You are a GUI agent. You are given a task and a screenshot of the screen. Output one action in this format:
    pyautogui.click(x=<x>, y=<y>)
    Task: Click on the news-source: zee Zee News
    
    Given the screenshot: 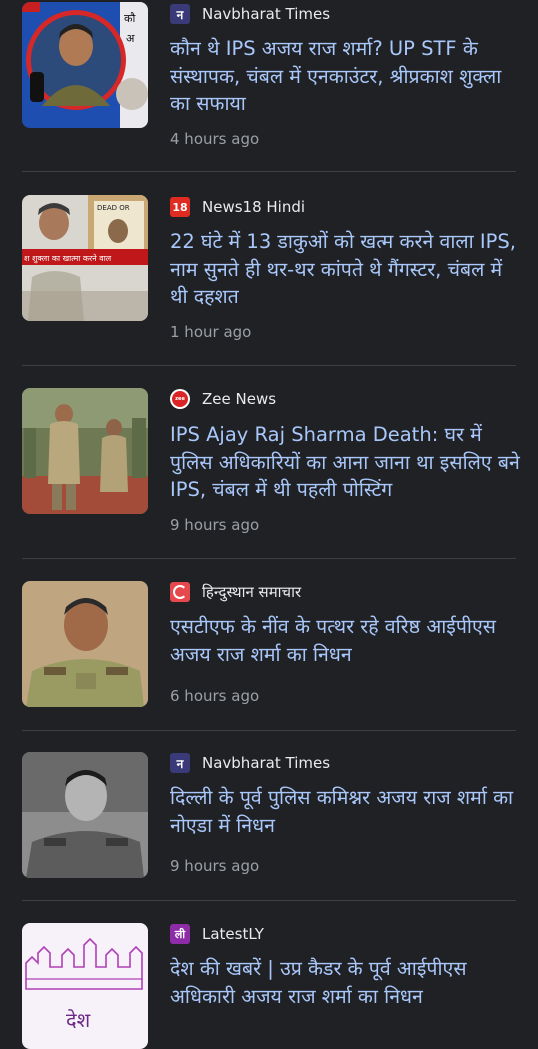 What is the action you would take?
    pyautogui.click(x=223, y=399)
    